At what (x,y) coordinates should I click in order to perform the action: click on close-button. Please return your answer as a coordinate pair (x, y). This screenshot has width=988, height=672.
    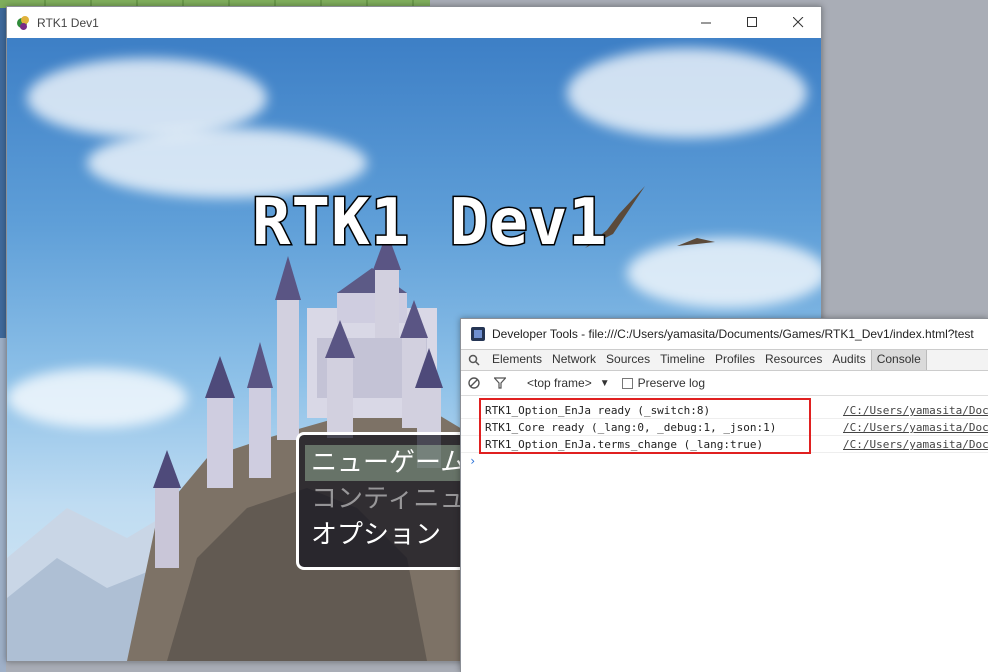
    Looking at the image, I should click on (798, 22).